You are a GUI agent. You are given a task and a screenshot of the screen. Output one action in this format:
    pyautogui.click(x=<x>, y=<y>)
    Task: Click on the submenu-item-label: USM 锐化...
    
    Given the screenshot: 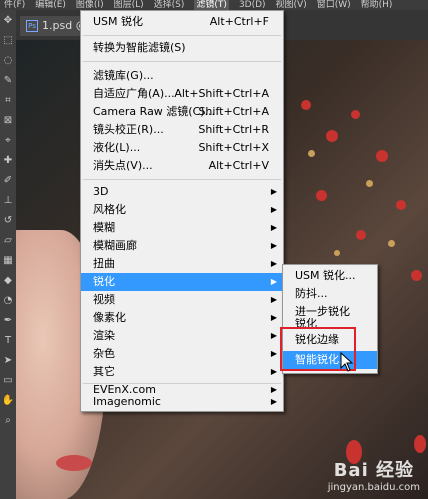 What is the action you would take?
    pyautogui.click(x=325, y=275)
    